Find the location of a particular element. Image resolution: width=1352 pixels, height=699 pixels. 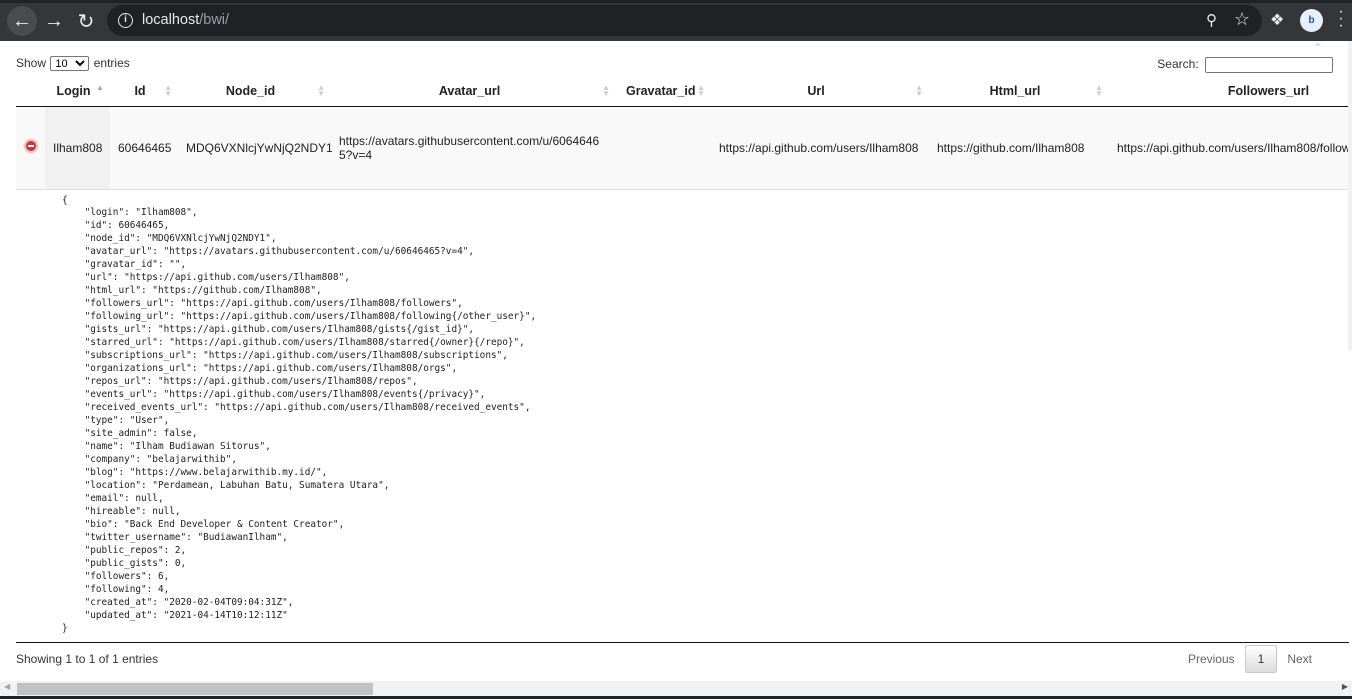

scroll-right-arrow-icon: ▶ is located at coordinates (1345, 686).